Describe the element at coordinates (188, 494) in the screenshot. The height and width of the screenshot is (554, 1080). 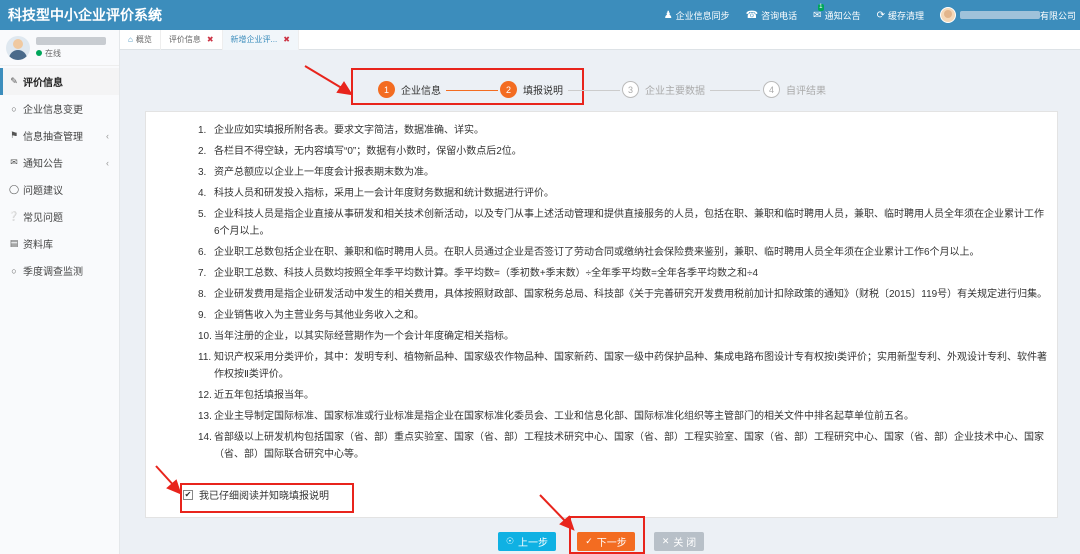
I see `agree-checkbox: ✔` at that location.